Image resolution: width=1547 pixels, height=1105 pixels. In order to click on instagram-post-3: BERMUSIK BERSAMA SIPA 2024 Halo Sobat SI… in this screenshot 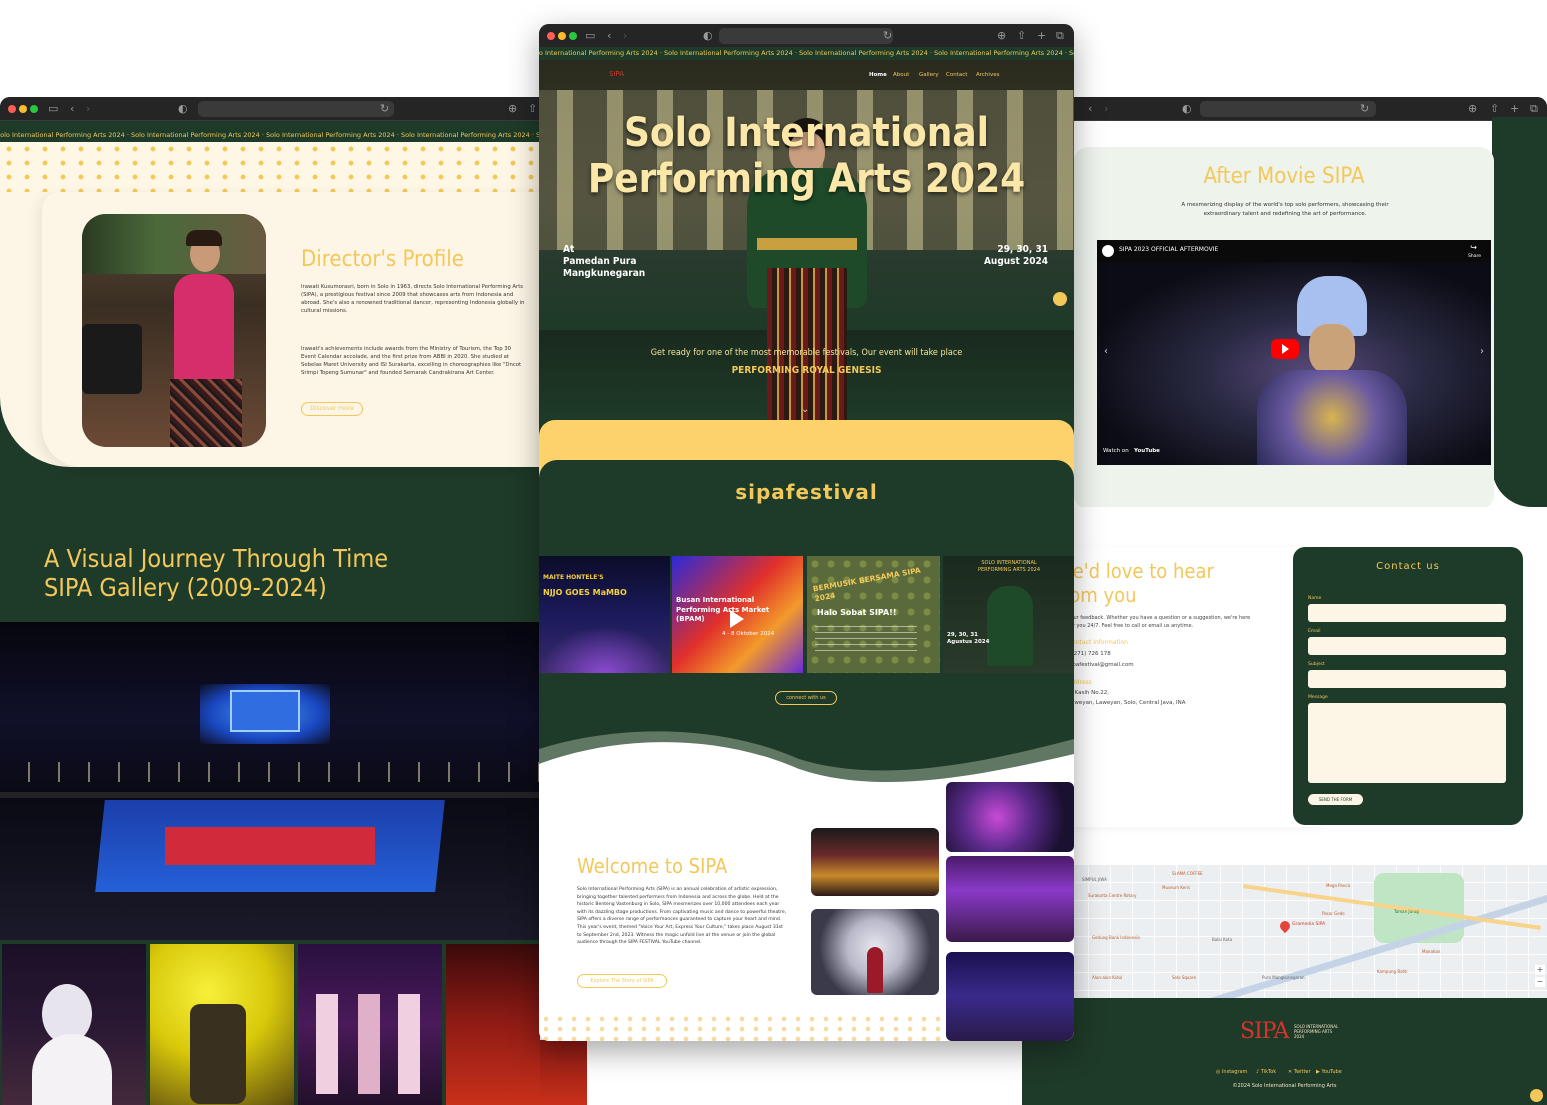, I will do `click(873, 614)`.